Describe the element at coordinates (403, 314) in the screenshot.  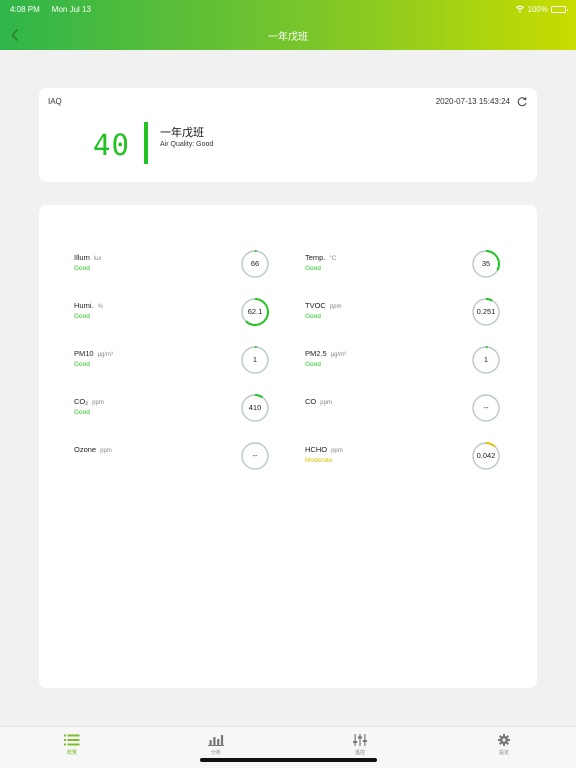
I see `metric-item: TVOC ppm Good 0.251` at that location.